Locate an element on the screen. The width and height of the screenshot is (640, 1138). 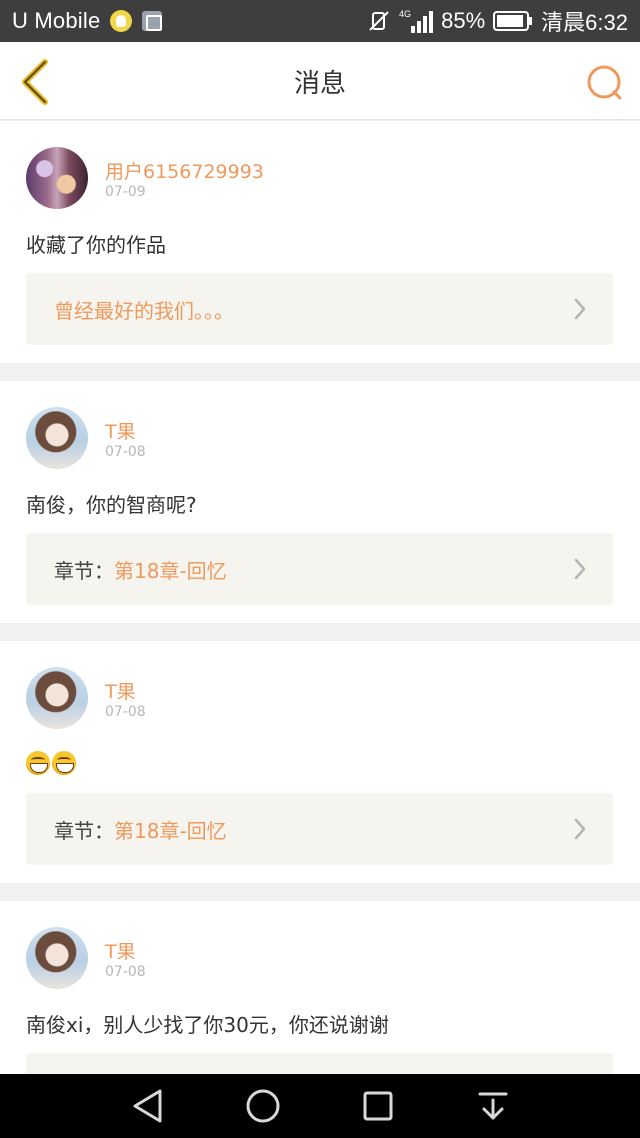
vibrate-off-icon is located at coordinates (379, 21).